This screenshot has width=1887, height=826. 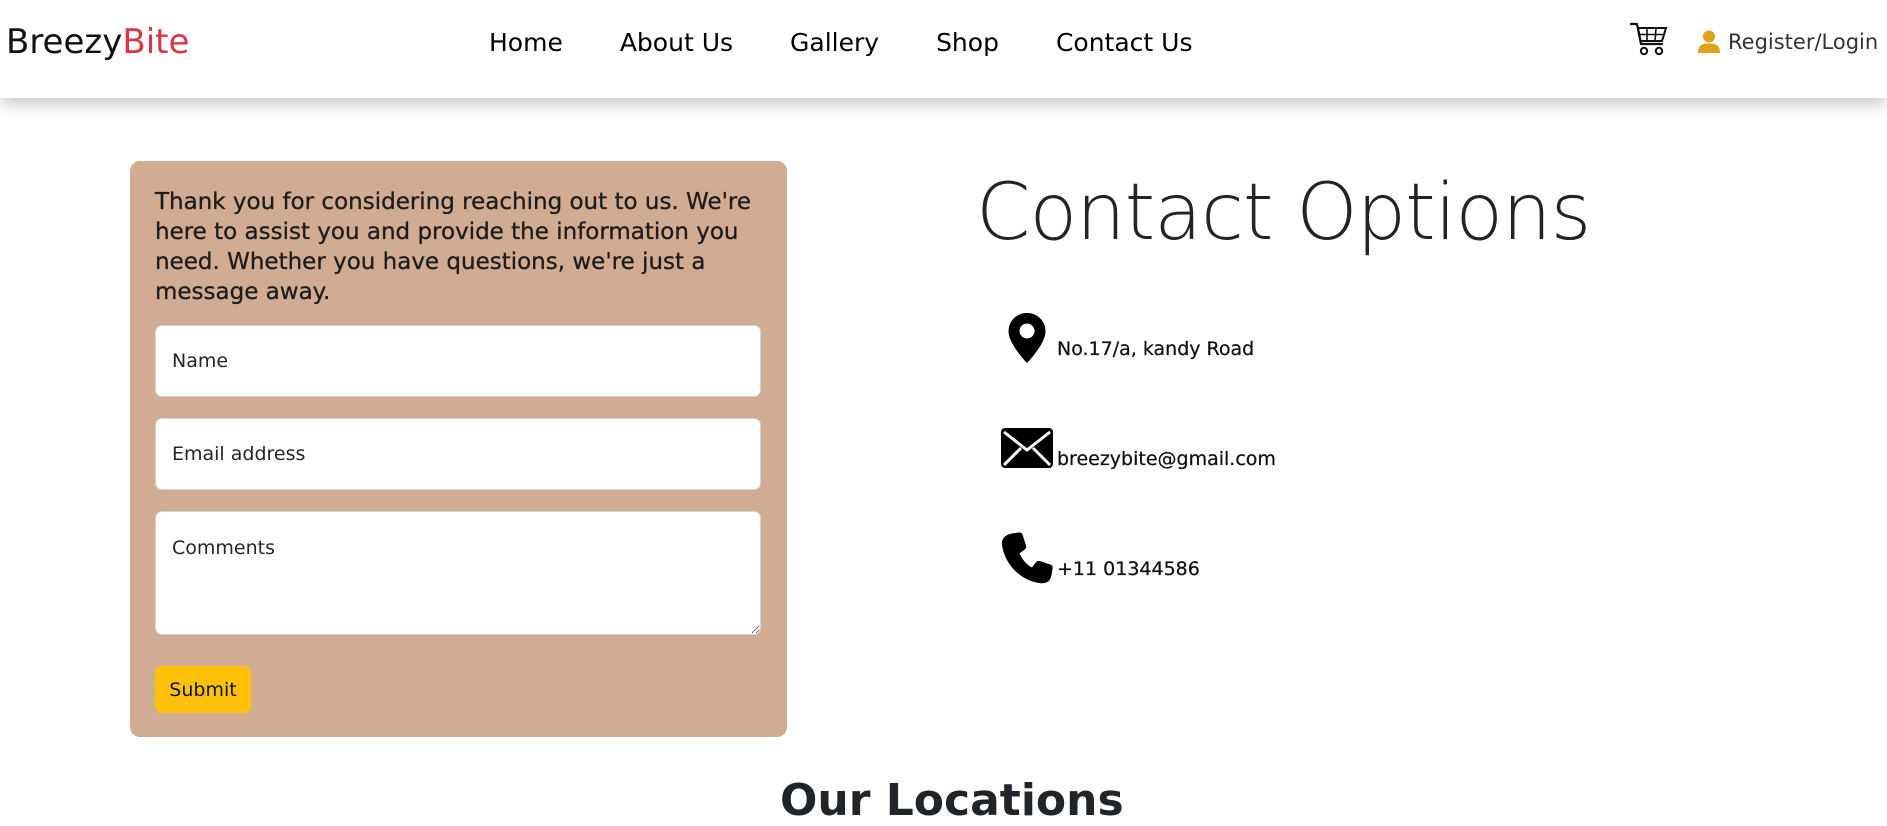 I want to click on nav-link-gallery: Gallery, so click(x=834, y=42).